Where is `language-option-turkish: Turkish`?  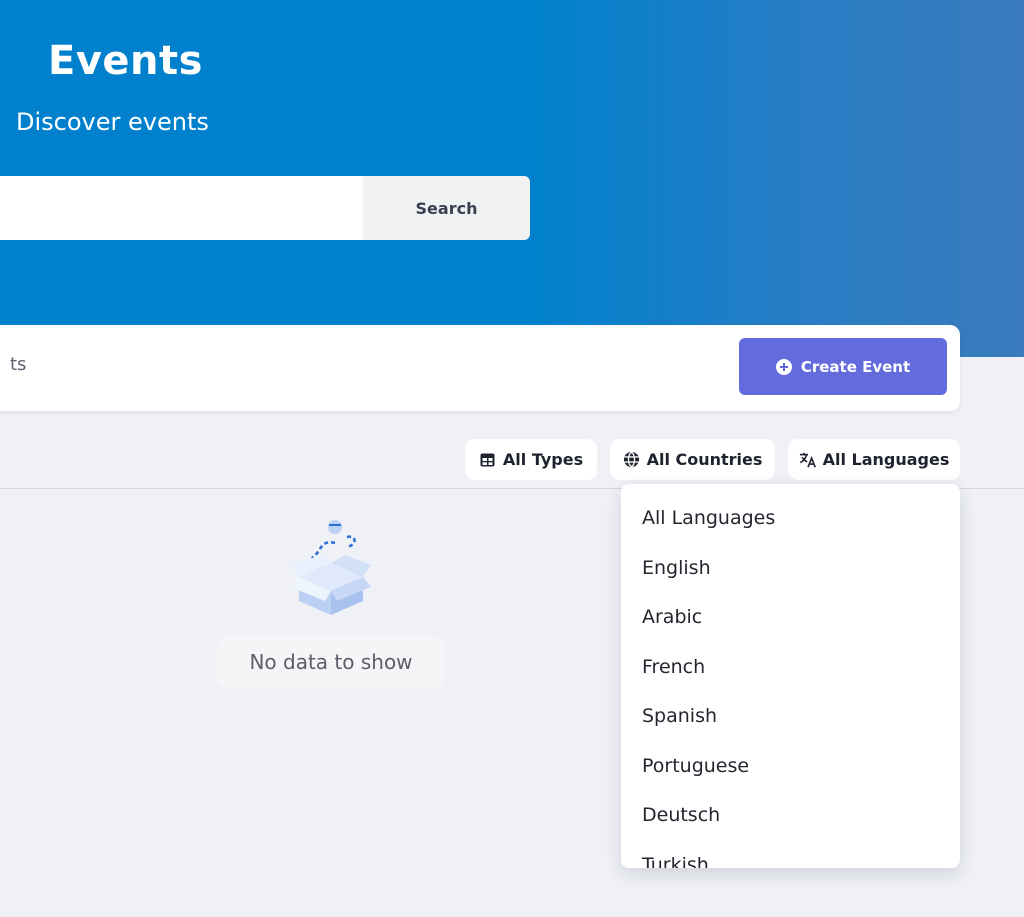
language-option-turkish: Turkish is located at coordinates (790, 857).